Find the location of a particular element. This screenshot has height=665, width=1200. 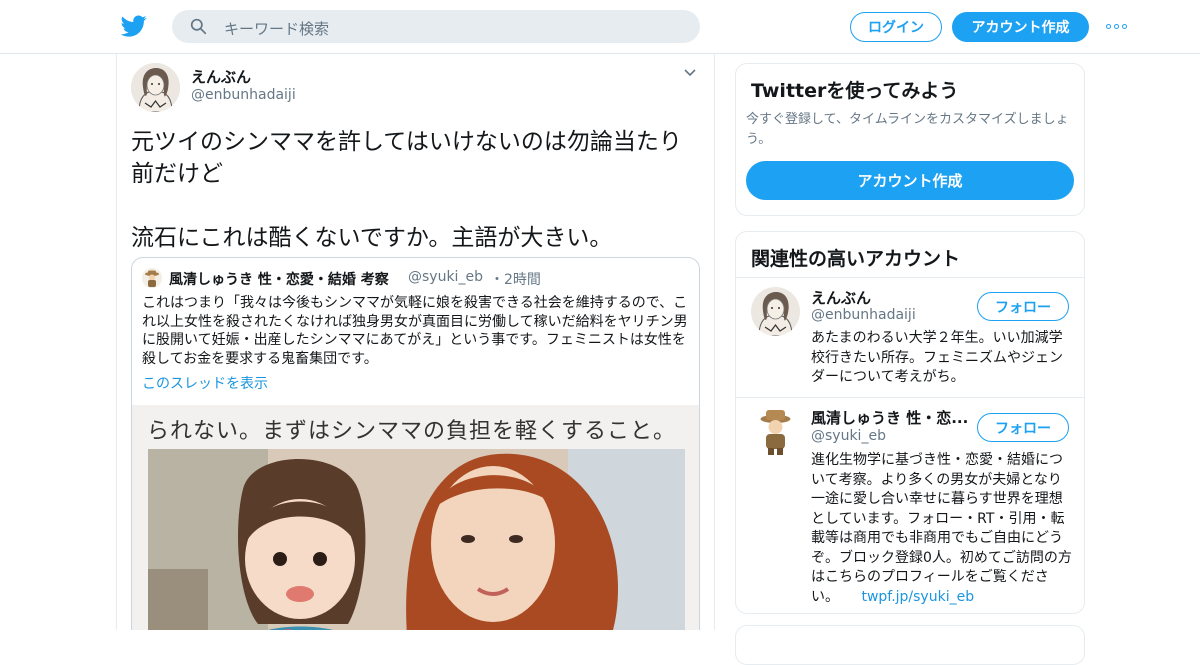

tweet-author-name: えんぶん is located at coordinates (221, 76).